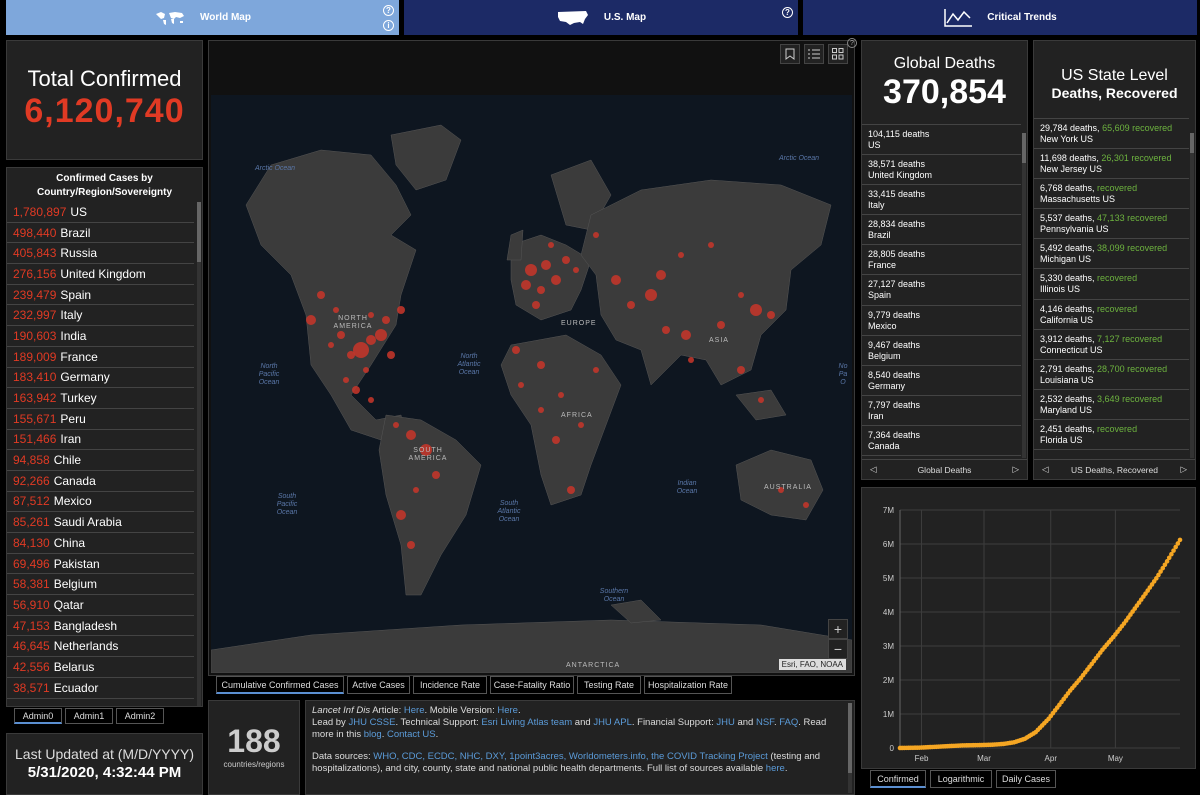 This screenshot has width=1200, height=795. What do you see at coordinates (838, 649) in the screenshot?
I see `zoom-out-button: −` at bounding box center [838, 649].